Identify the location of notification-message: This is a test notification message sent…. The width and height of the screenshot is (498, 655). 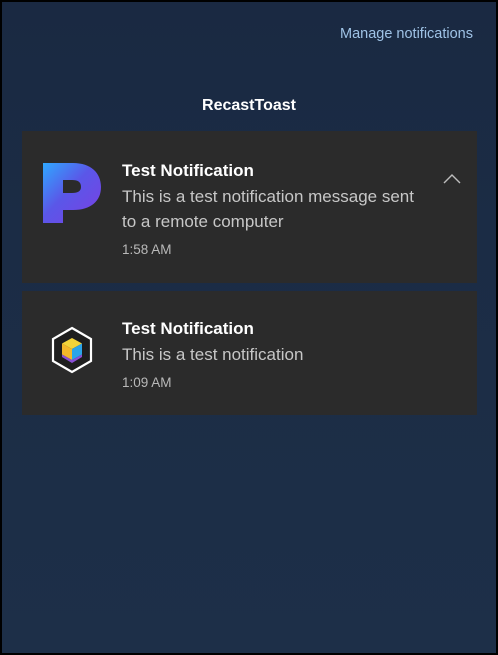
(268, 209).